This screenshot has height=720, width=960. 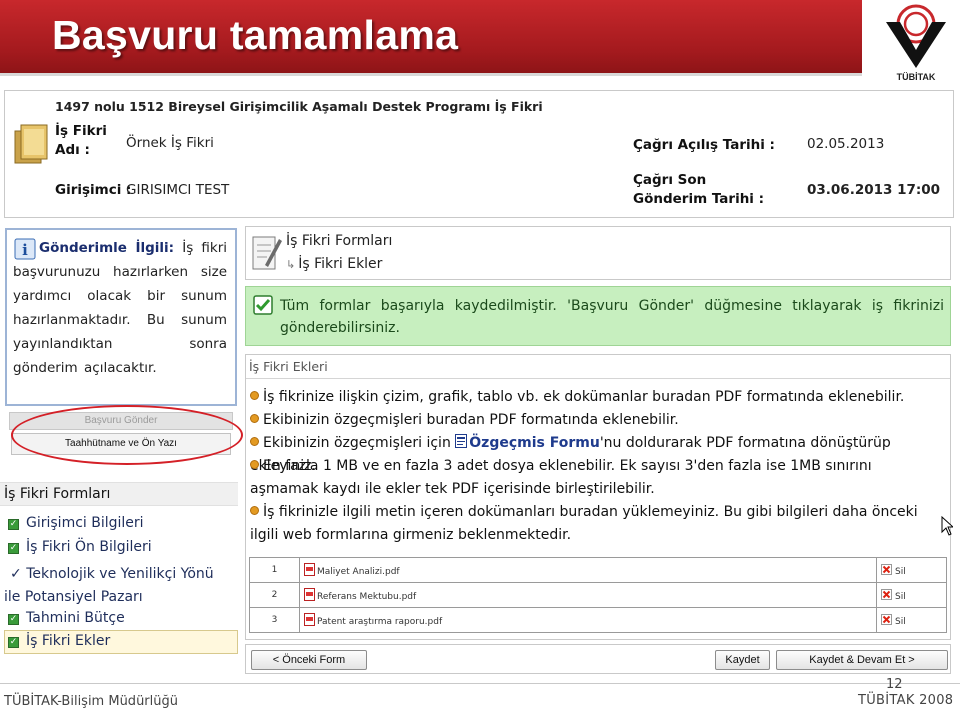 I want to click on table-row: 2 Referans Mektubu.pdf Sil, so click(x=598, y=595).